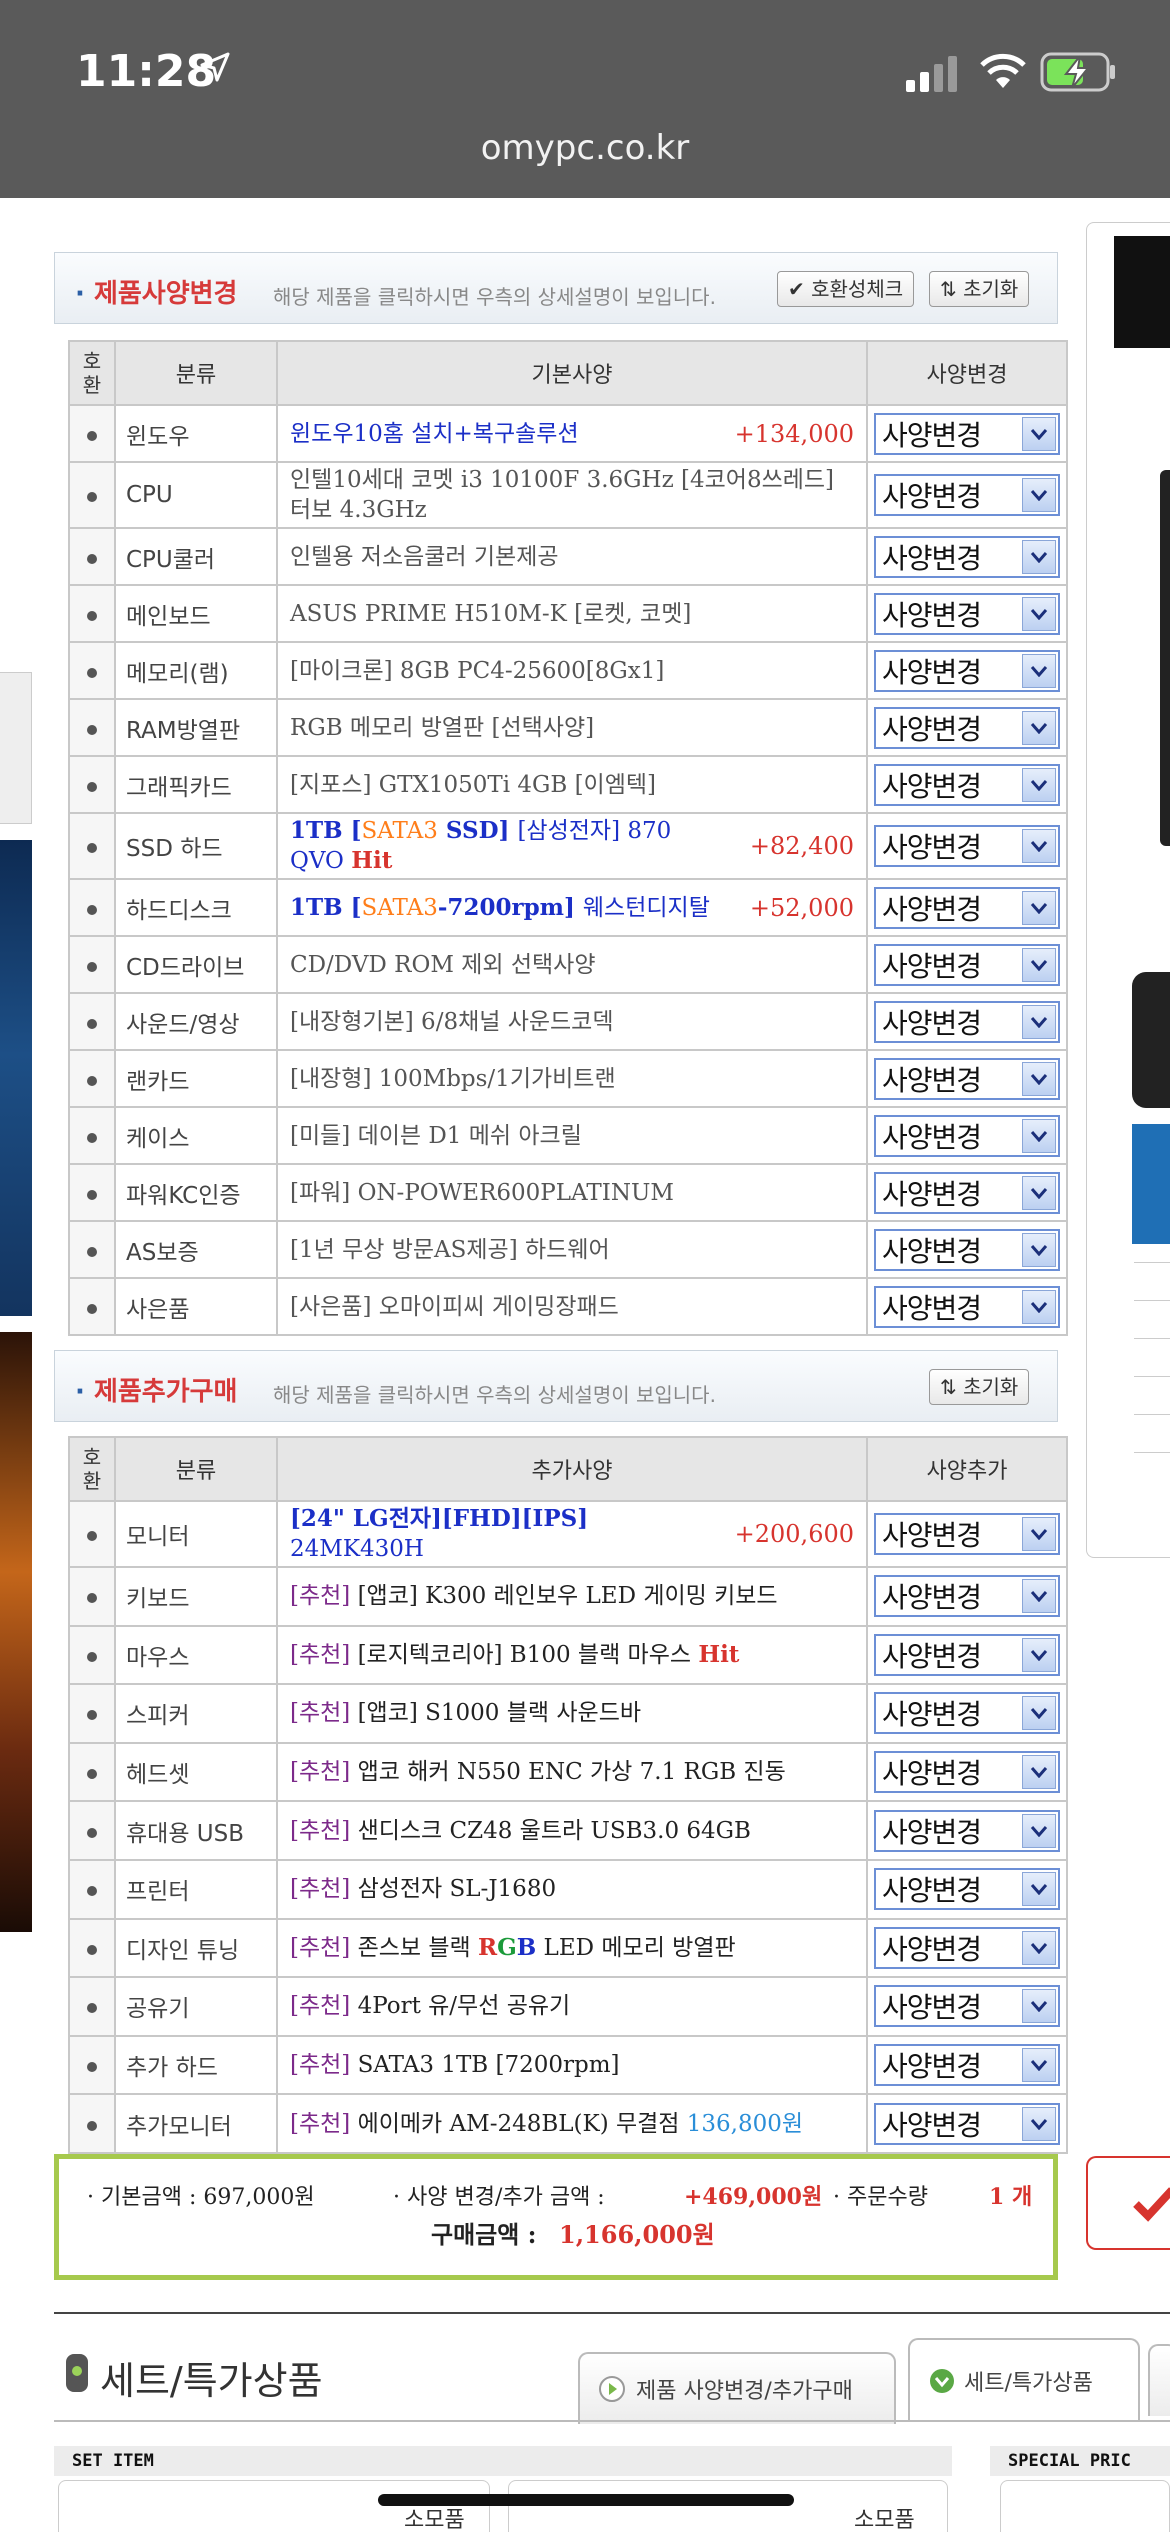 Image resolution: width=1170 pixels, height=2532 pixels. I want to click on row-spec: ASUS PRIME H510M-K [로켓, 코멧], so click(572, 613).